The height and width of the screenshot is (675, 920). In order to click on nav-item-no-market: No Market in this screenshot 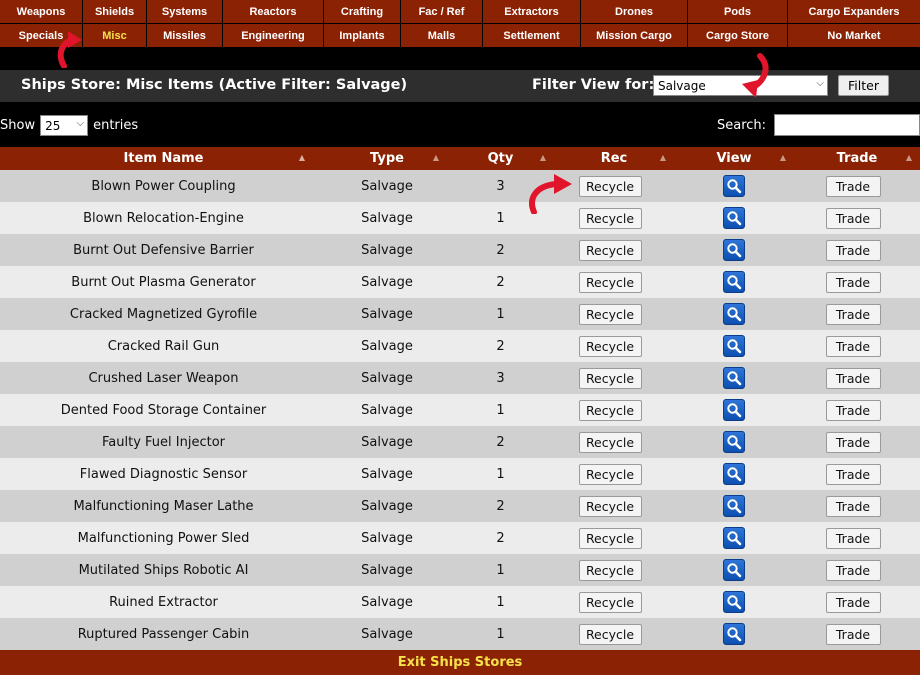, I will do `click(854, 35)`.